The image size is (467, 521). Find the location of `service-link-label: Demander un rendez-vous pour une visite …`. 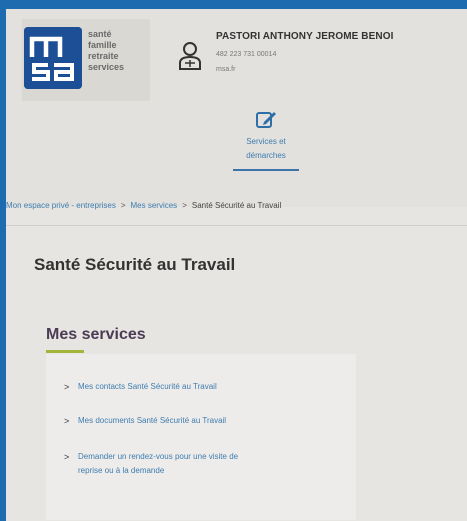

service-link-label: Demander un rendez-vous pour une visite … is located at coordinates (201, 464).